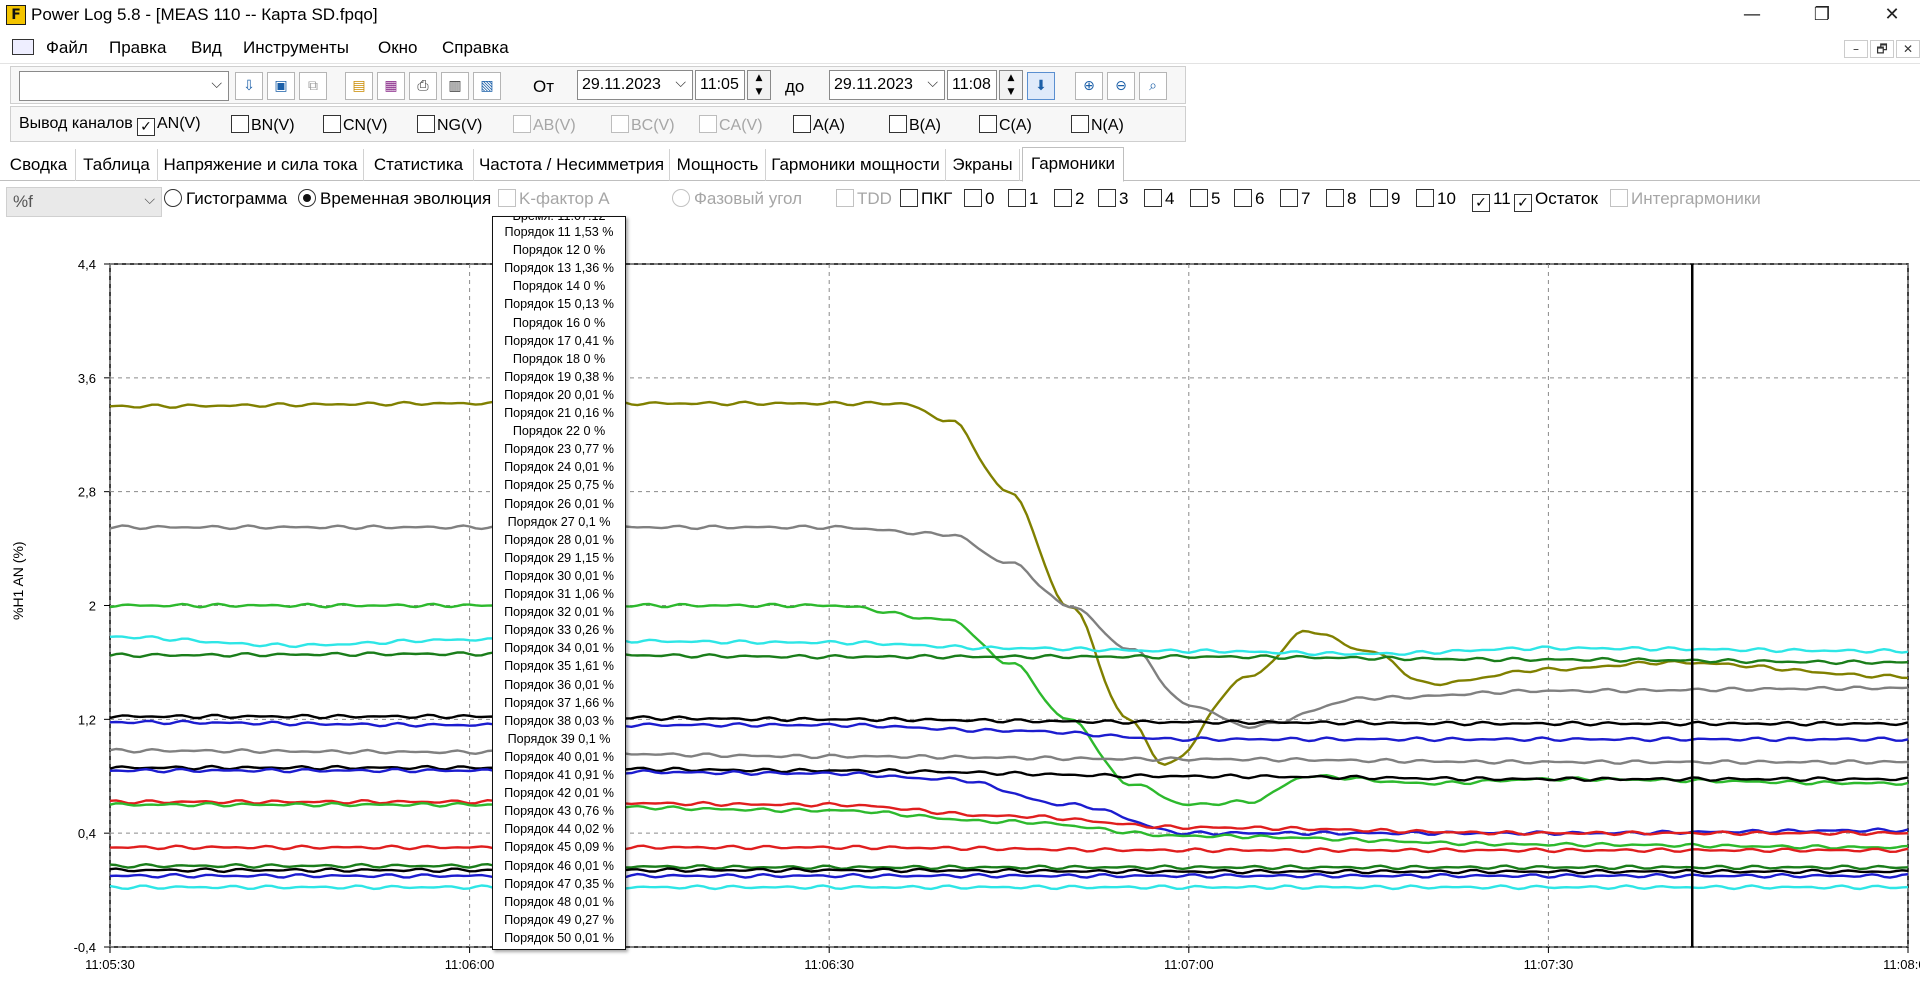  Describe the element at coordinates (225, 199) in the screenshot. I see `histogram-radio: Гистограмма` at that location.